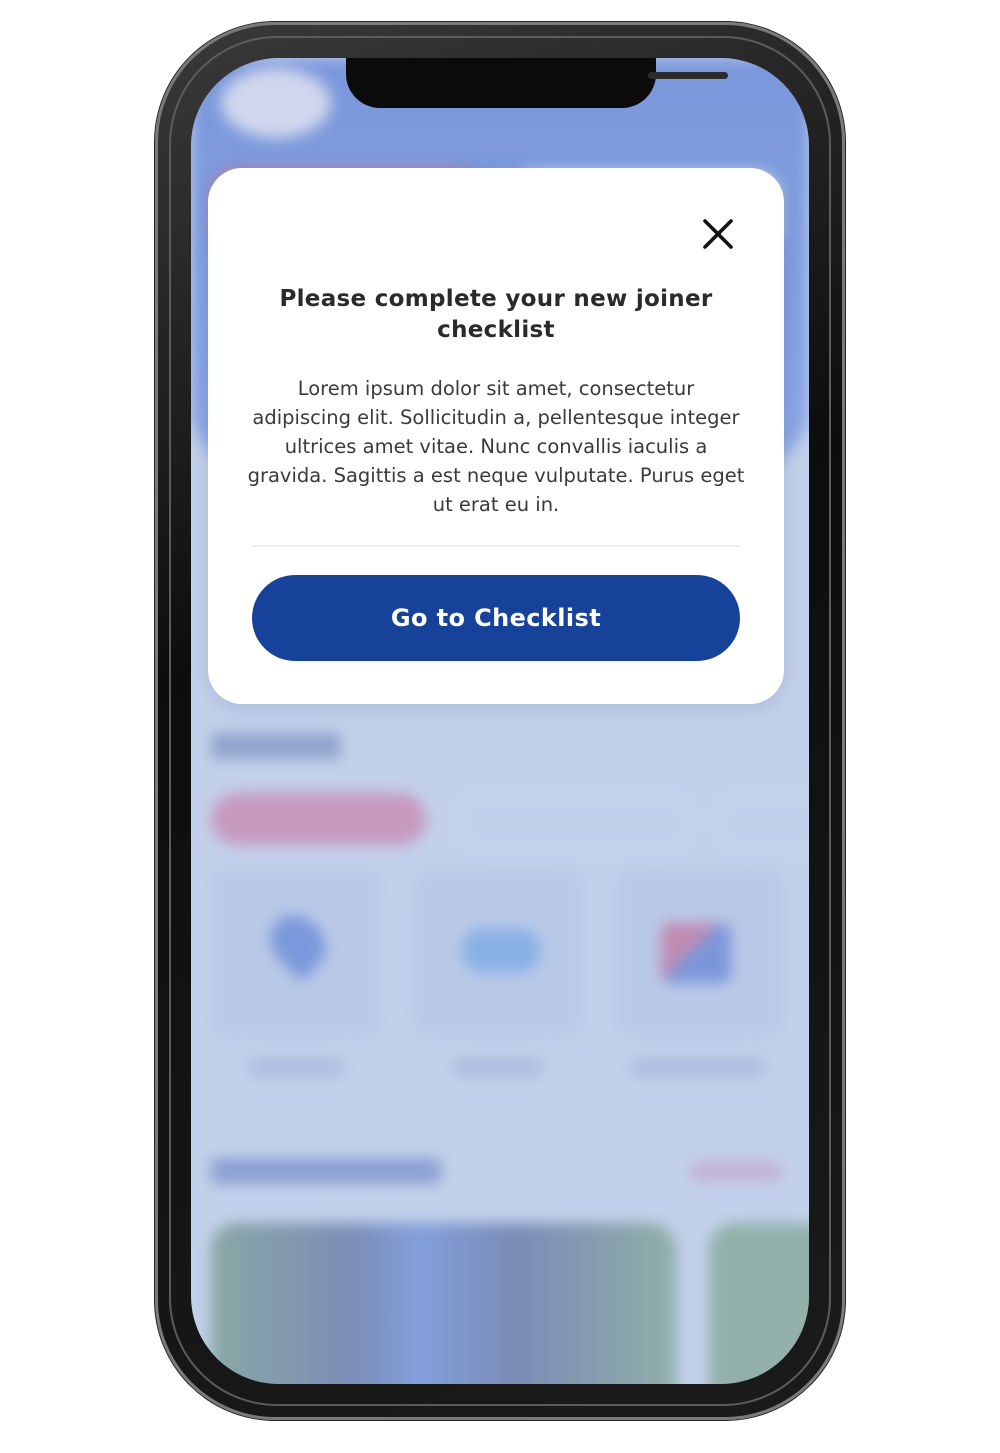 This screenshot has height=1453, width=1000. I want to click on phone-notch, so click(537, 83).